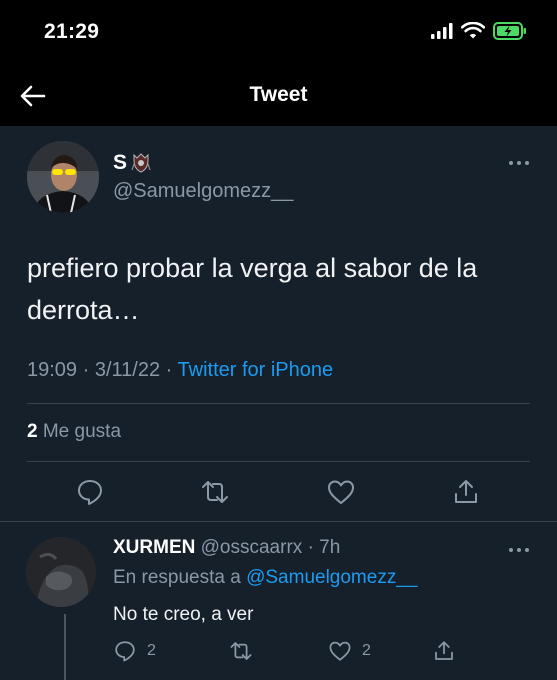 The width and height of the screenshot is (557, 680). I want to click on thread-line, so click(65, 647).